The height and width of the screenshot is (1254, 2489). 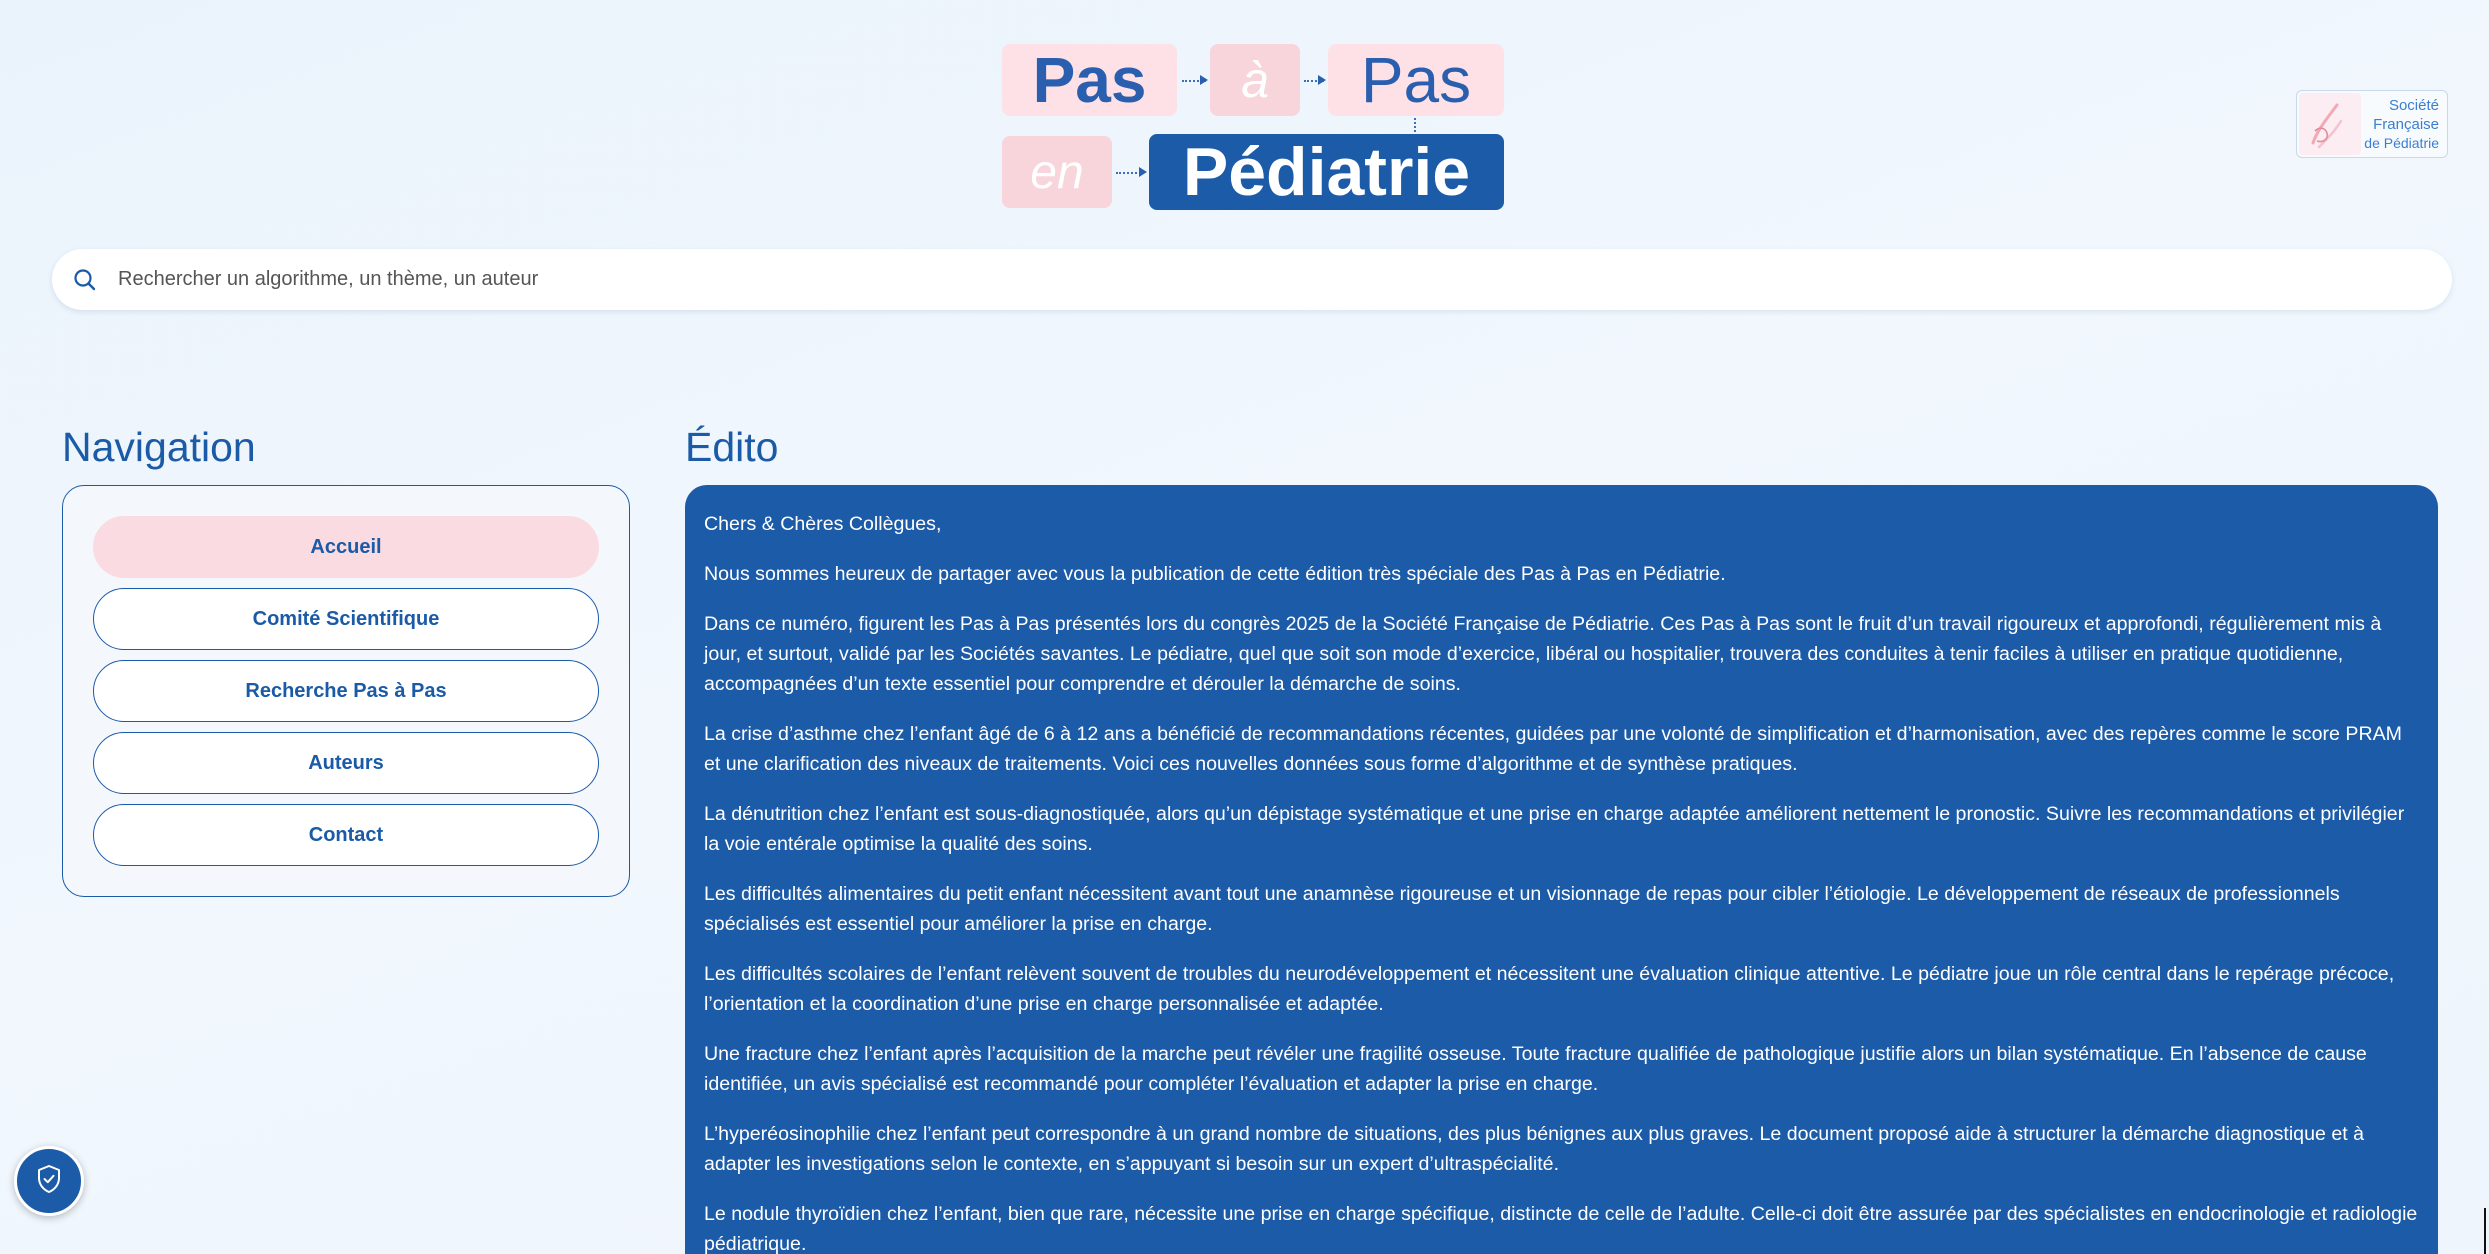 I want to click on sfp-line-1: Société, so click(x=2413, y=105).